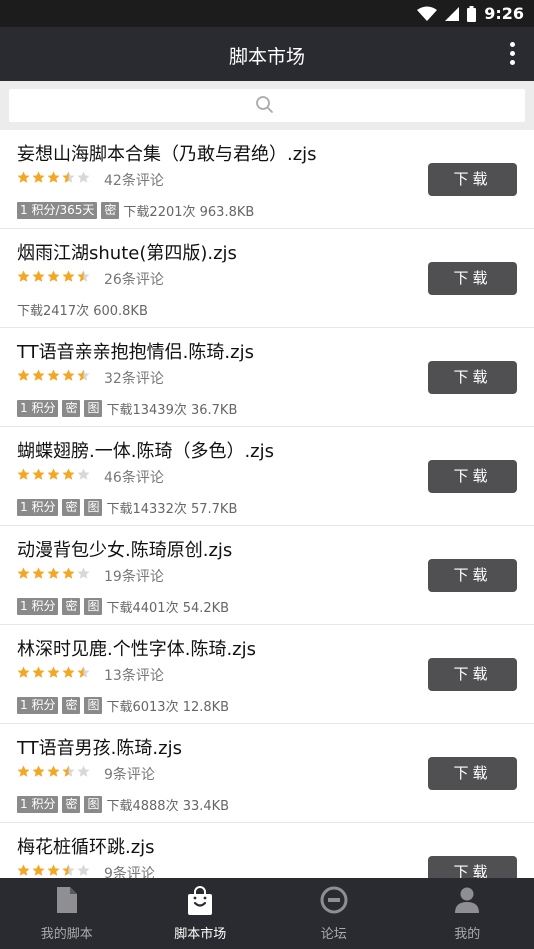  Describe the element at coordinates (334, 902) in the screenshot. I see `chat-icon` at that location.